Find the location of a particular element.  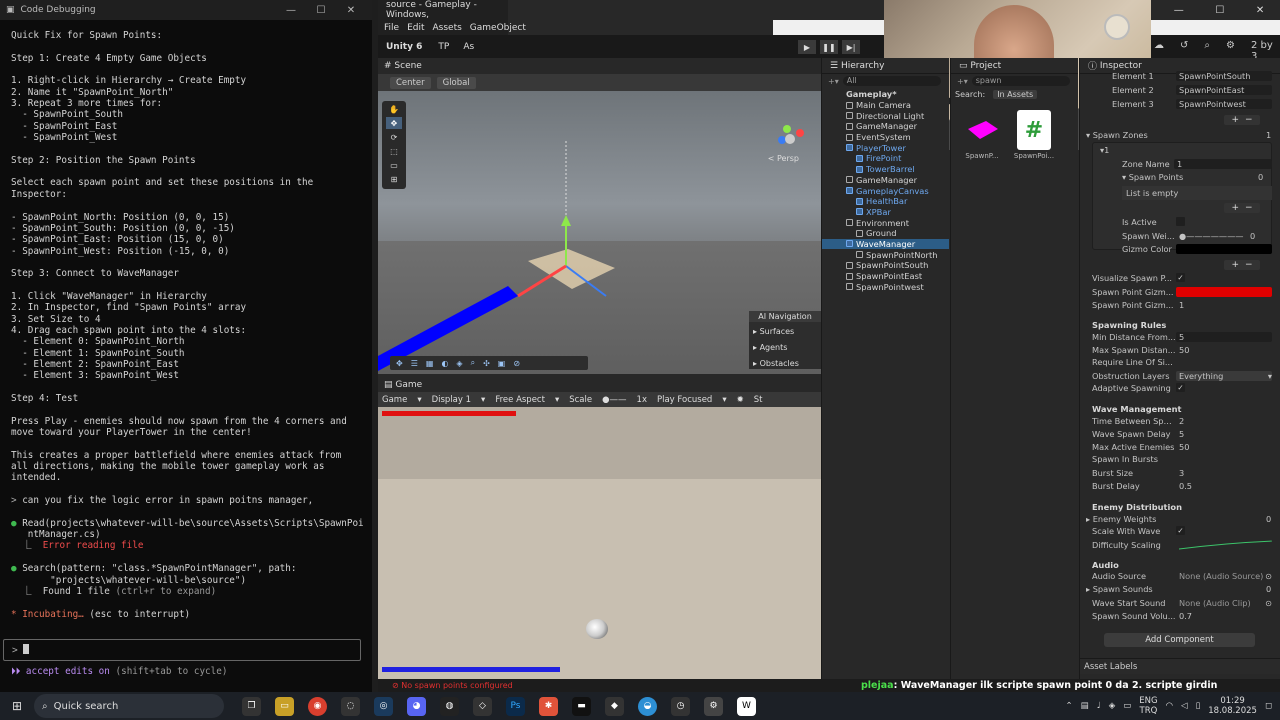

maximize-icon: ☐ is located at coordinates (1219, 10).